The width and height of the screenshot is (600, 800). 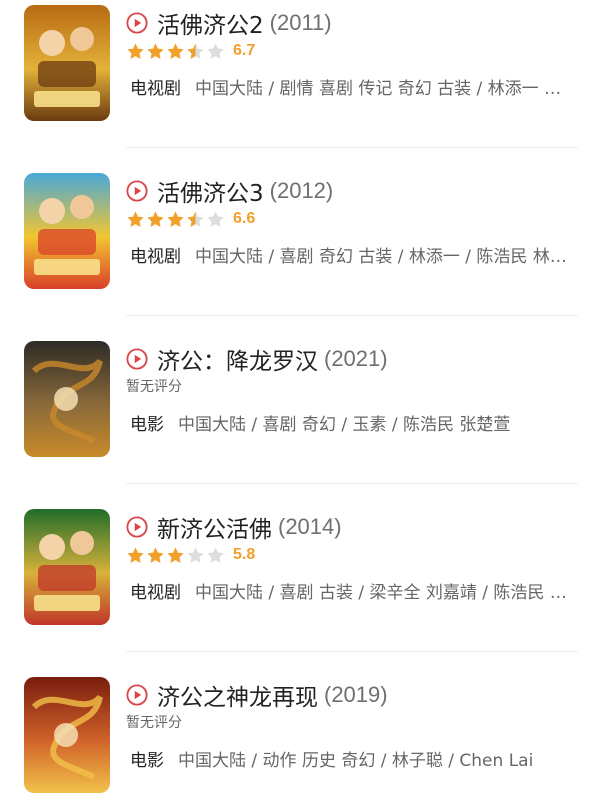 I want to click on meta-info: 中国大陆 / 喜剧 奇幻 / 玉素 / 陈浩民 张楚萱, so click(x=344, y=424).